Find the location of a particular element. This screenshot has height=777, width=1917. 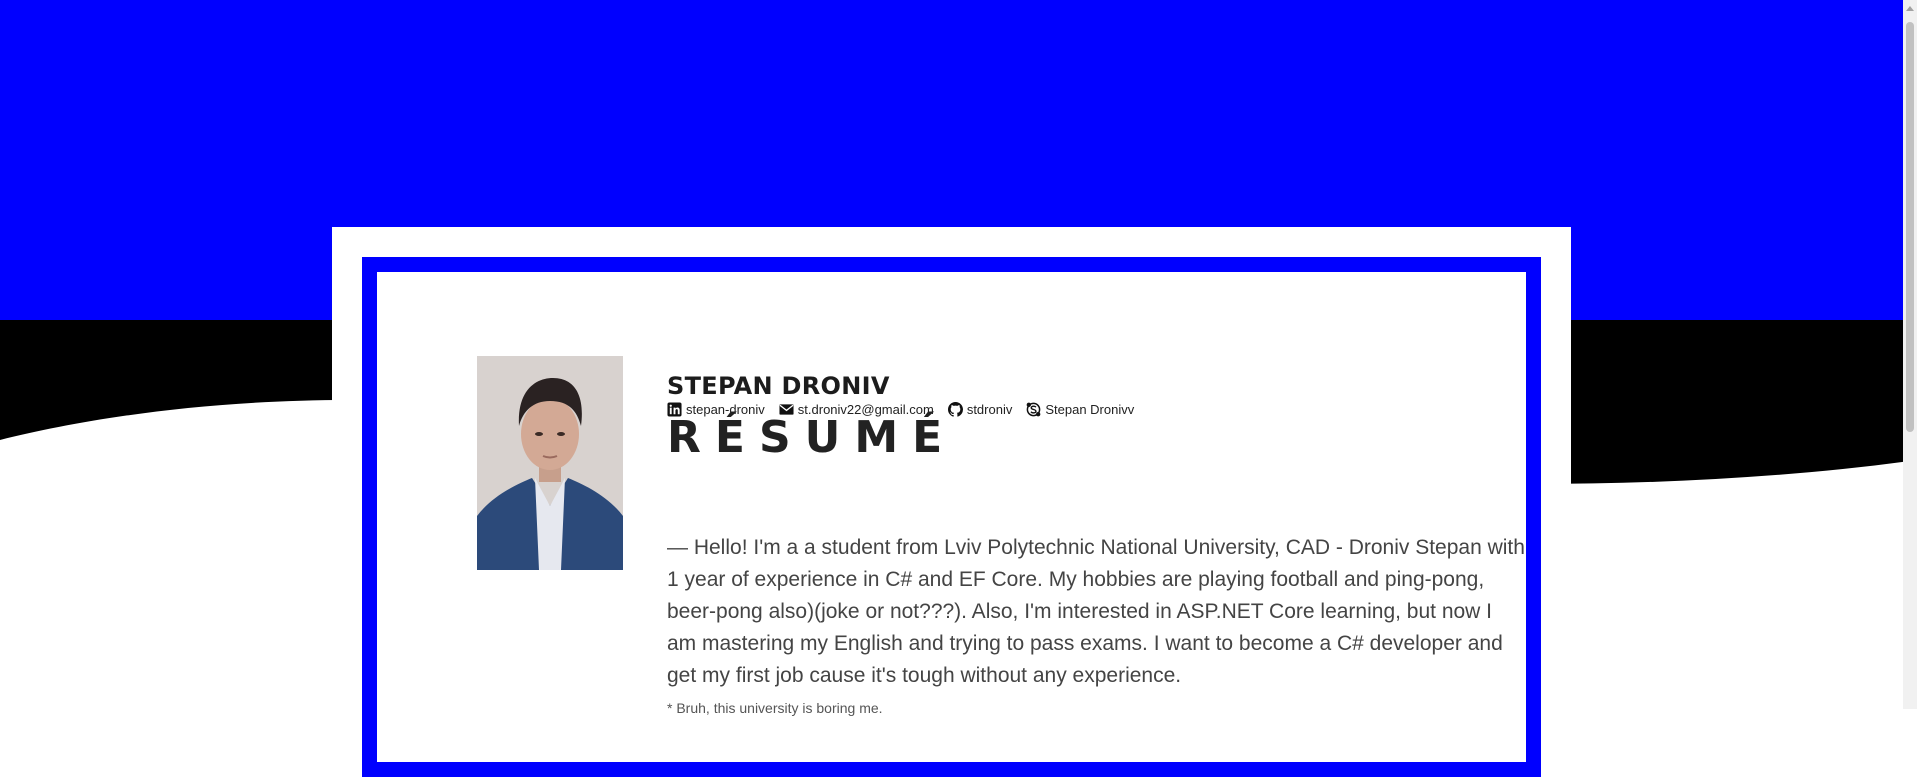

skype-label: Stepan Dronivv is located at coordinates (1090, 409).